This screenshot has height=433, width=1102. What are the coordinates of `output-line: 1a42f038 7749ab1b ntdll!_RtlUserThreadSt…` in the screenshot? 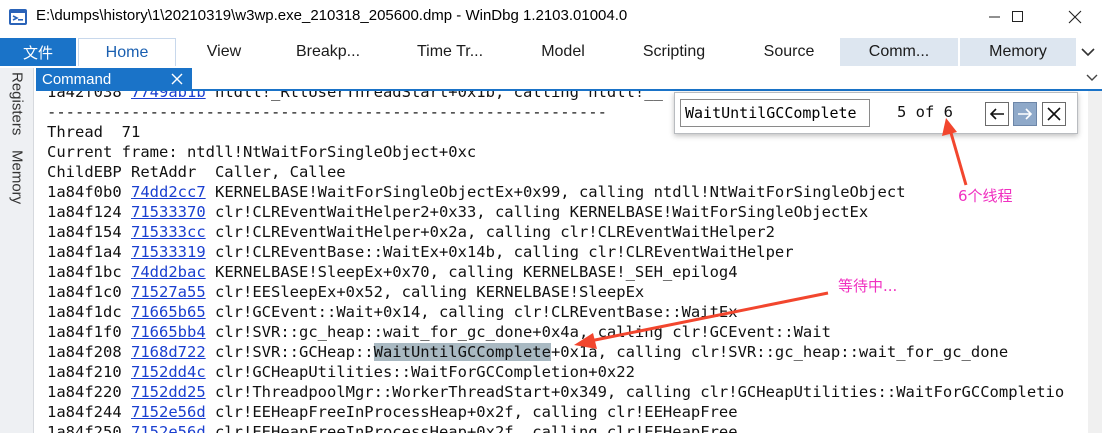 It's located at (355, 96).